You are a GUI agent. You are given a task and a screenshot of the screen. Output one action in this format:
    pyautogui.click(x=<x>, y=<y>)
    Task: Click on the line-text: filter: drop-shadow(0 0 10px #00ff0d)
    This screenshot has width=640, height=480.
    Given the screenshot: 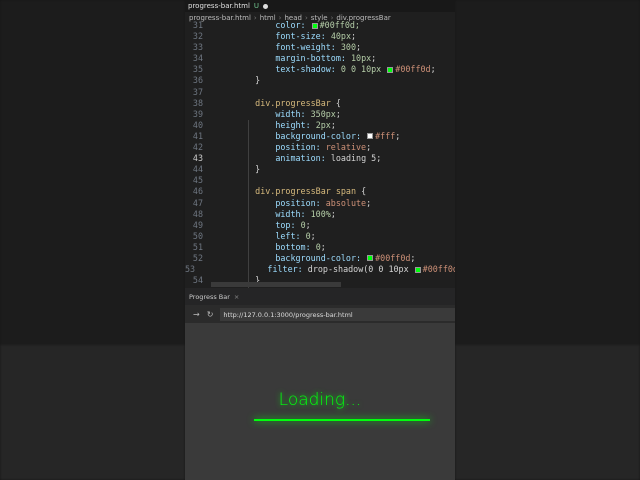 What is the action you would take?
    pyautogui.click(x=327, y=269)
    